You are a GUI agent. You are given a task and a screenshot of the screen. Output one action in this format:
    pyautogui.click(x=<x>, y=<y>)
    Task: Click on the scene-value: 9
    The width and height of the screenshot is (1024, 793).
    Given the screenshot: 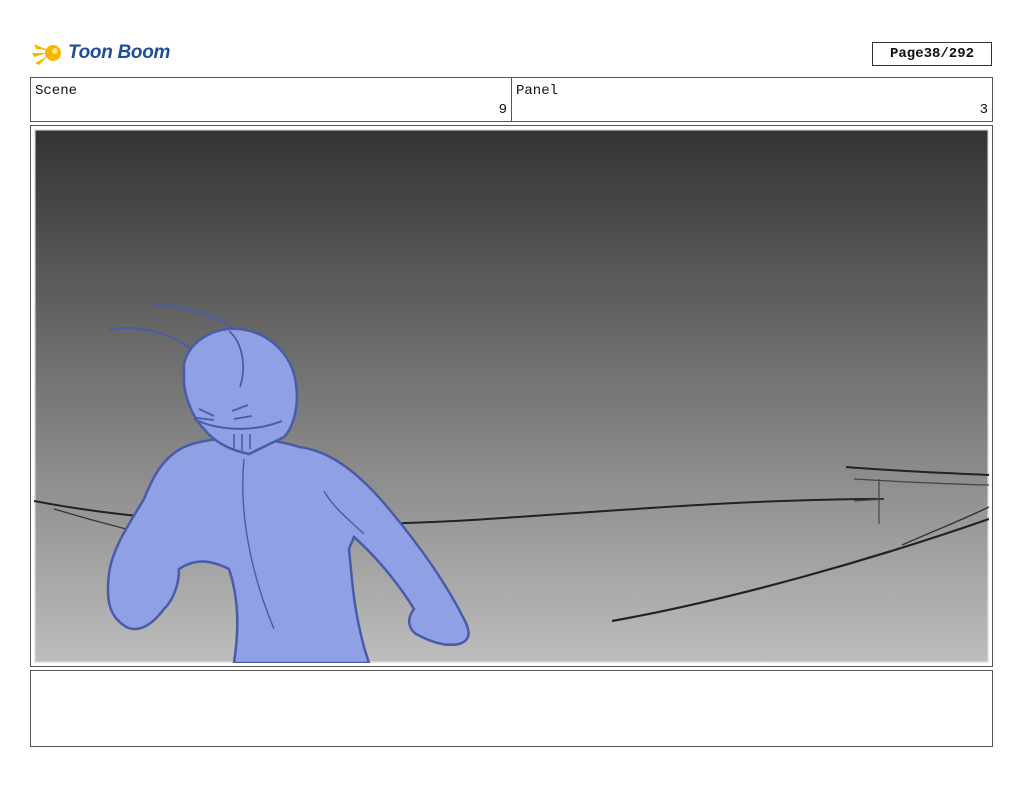 What is the action you would take?
    pyautogui.click(x=502, y=110)
    